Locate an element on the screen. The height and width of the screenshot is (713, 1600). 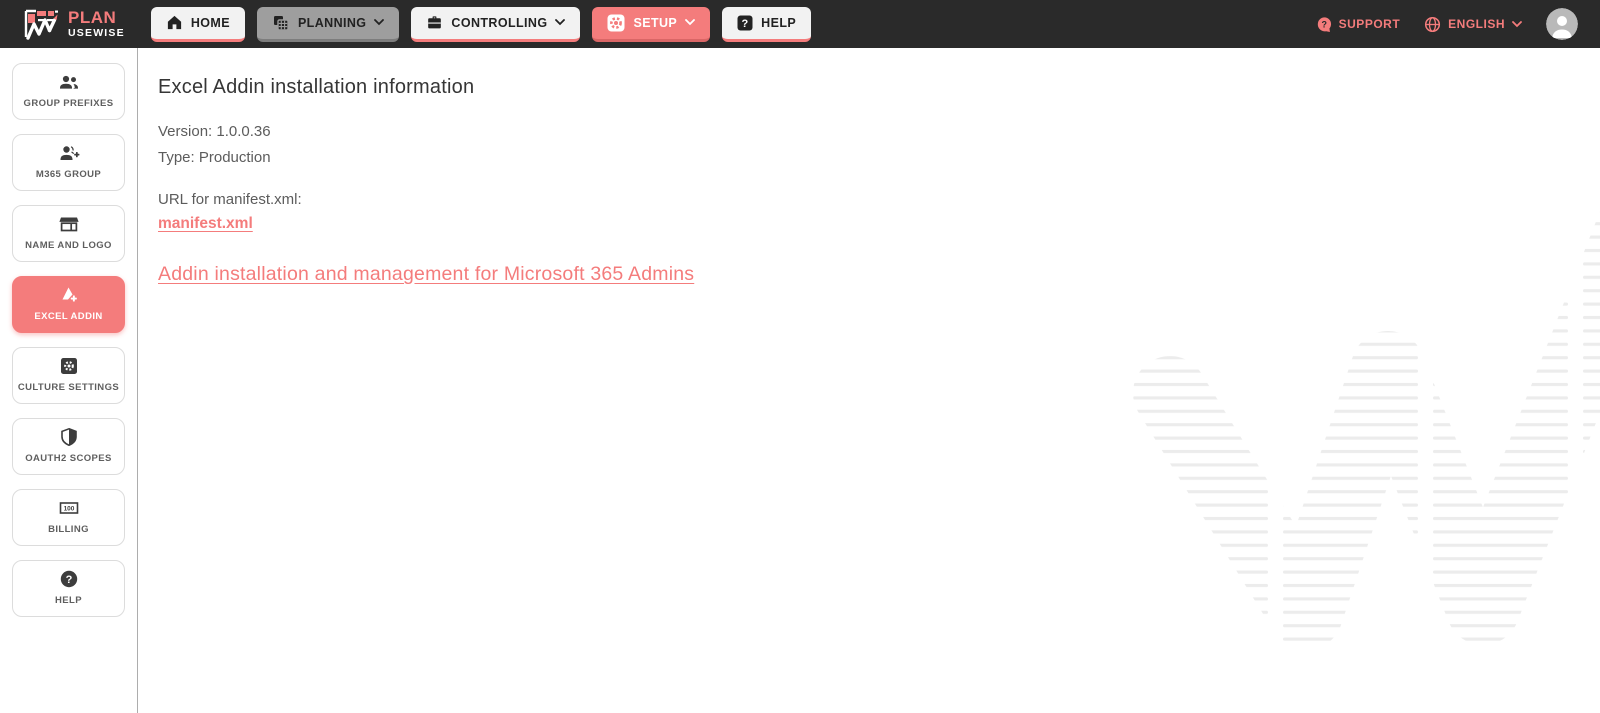
sidebar-item-name-and-logo: NAME AND LOGO is located at coordinates (68, 233).